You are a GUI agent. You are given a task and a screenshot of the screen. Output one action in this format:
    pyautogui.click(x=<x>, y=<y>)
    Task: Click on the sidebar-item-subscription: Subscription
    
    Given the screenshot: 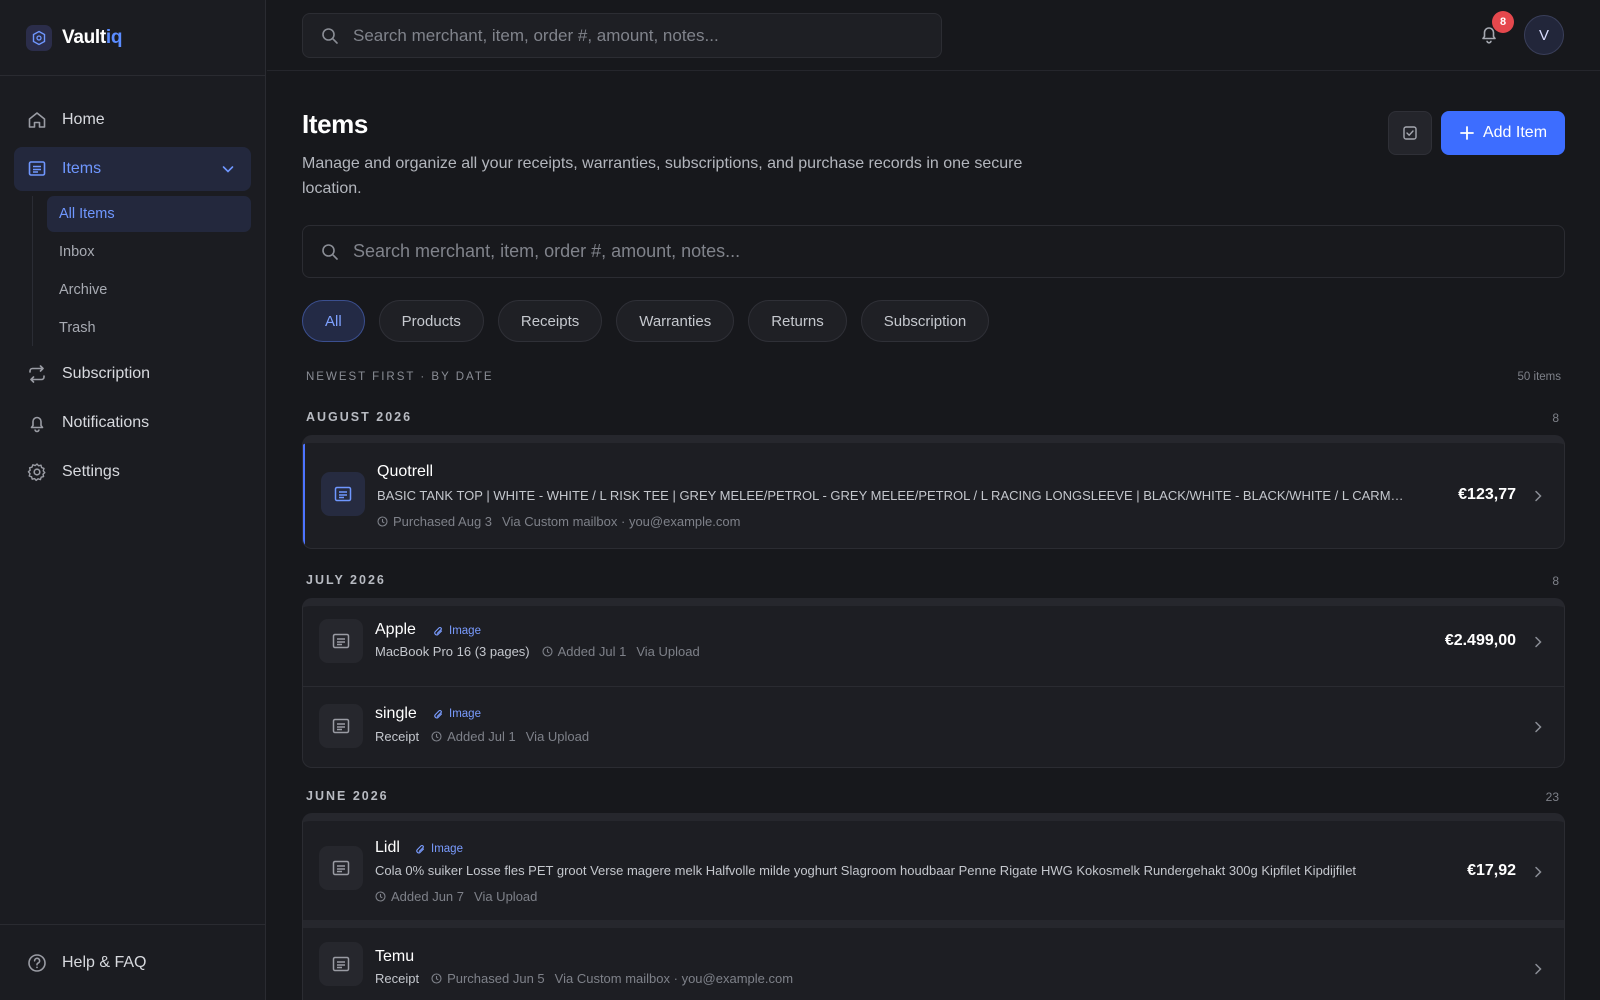 What is the action you would take?
    pyautogui.click(x=132, y=374)
    